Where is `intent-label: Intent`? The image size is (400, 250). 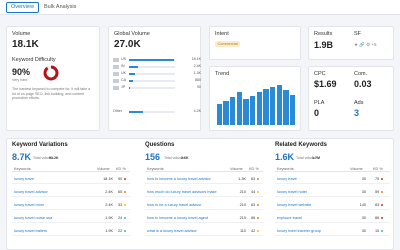
intent-label: Intent is located at coordinates (222, 34).